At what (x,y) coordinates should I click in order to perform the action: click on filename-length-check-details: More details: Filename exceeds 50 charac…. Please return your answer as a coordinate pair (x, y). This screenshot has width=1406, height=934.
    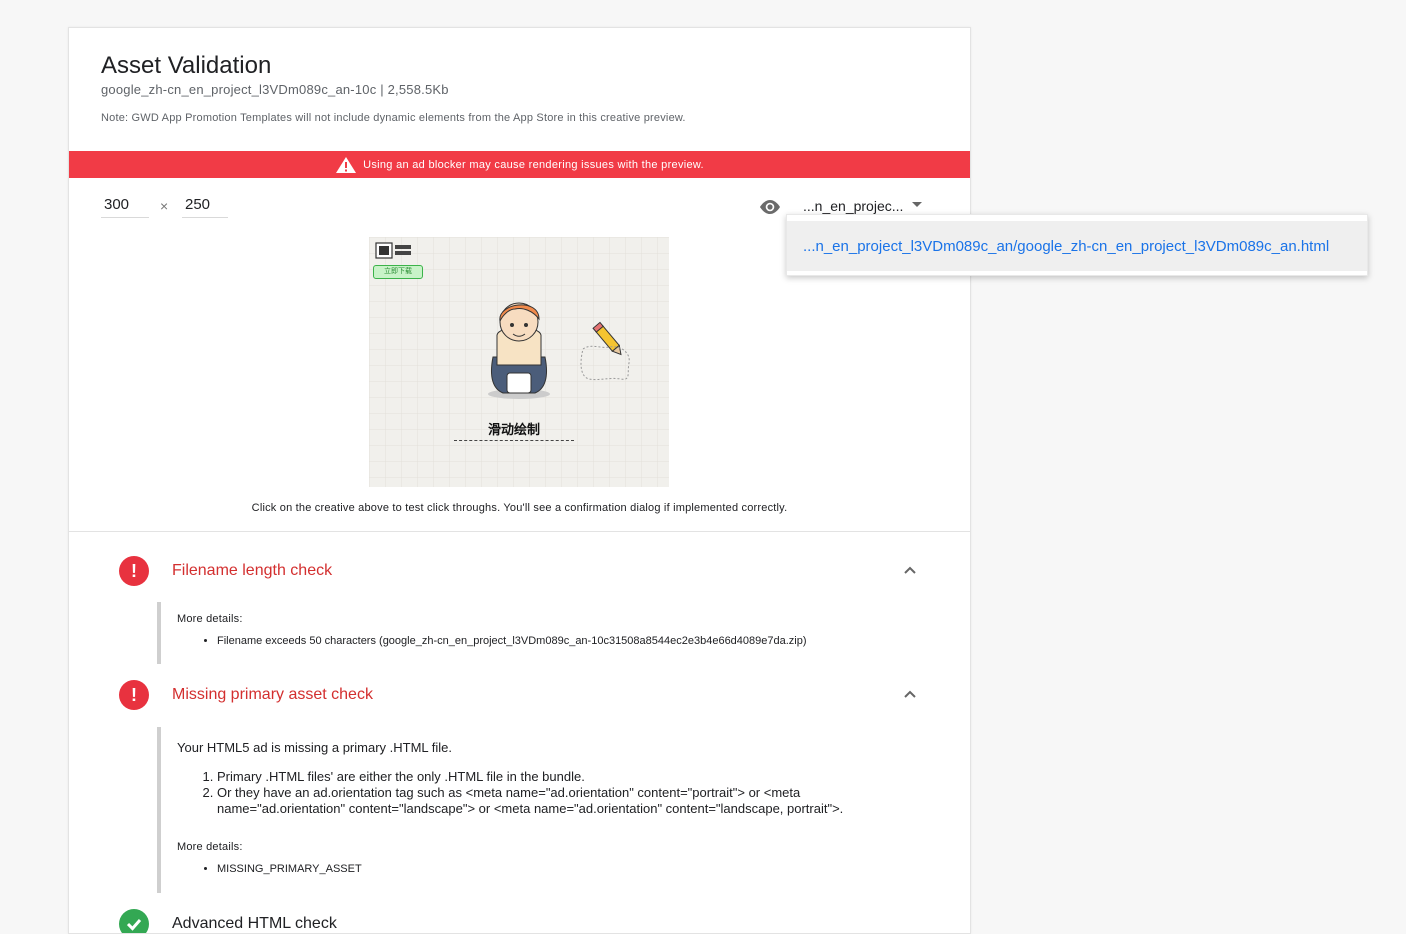
    Looking at the image, I should click on (542, 633).